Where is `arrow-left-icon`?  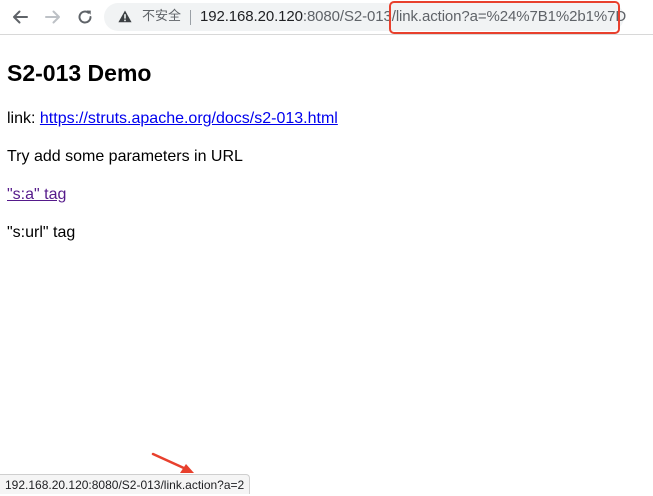
arrow-left-icon is located at coordinates (20, 17).